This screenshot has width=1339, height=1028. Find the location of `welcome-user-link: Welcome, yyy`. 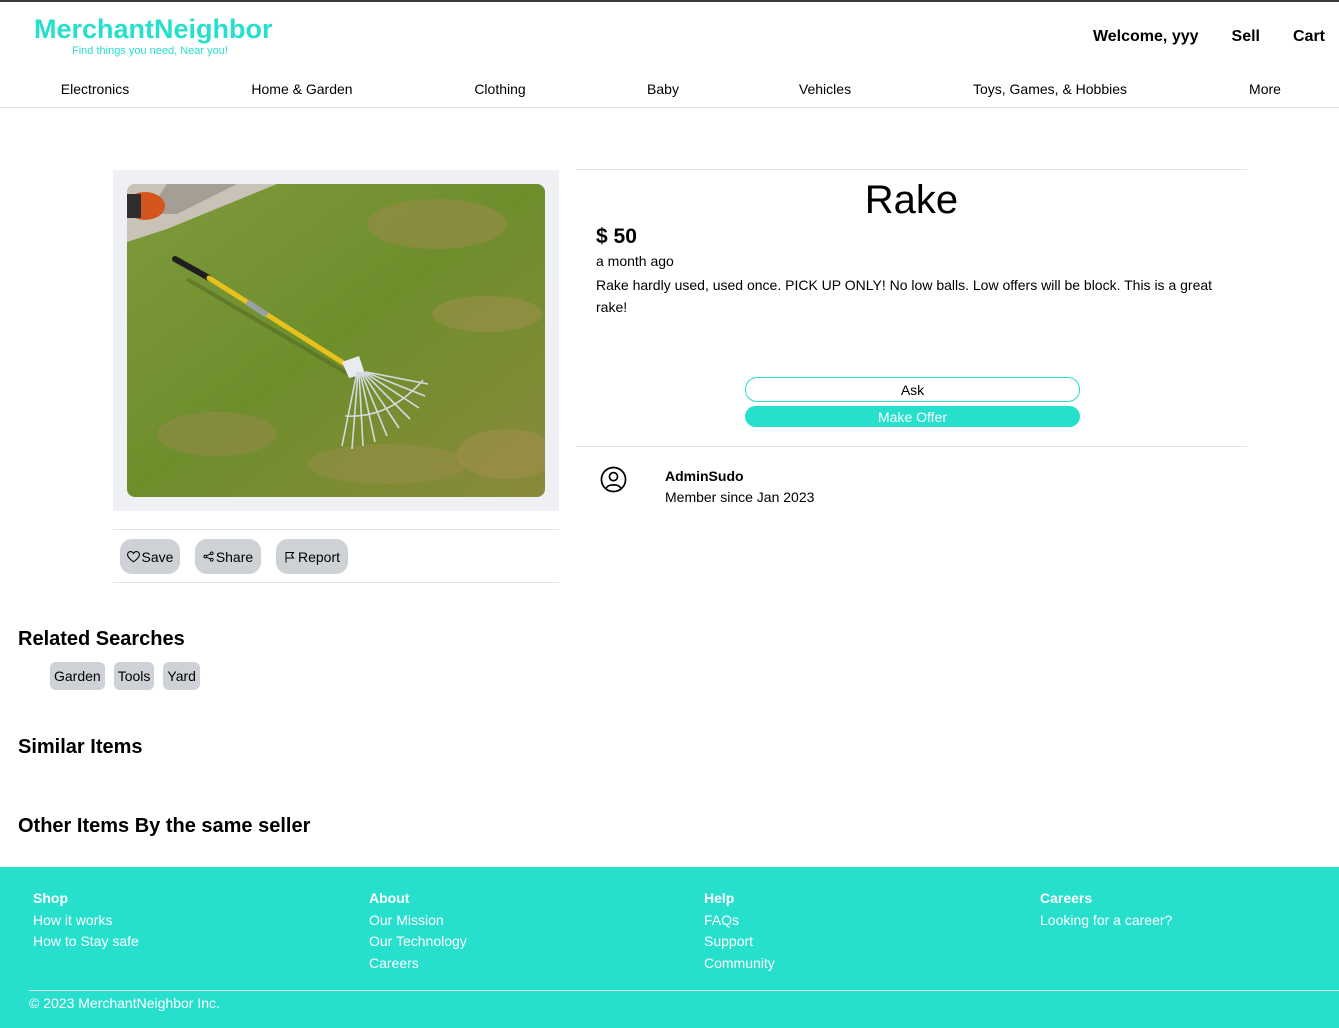

welcome-user-link: Welcome, yyy is located at coordinates (1146, 37).